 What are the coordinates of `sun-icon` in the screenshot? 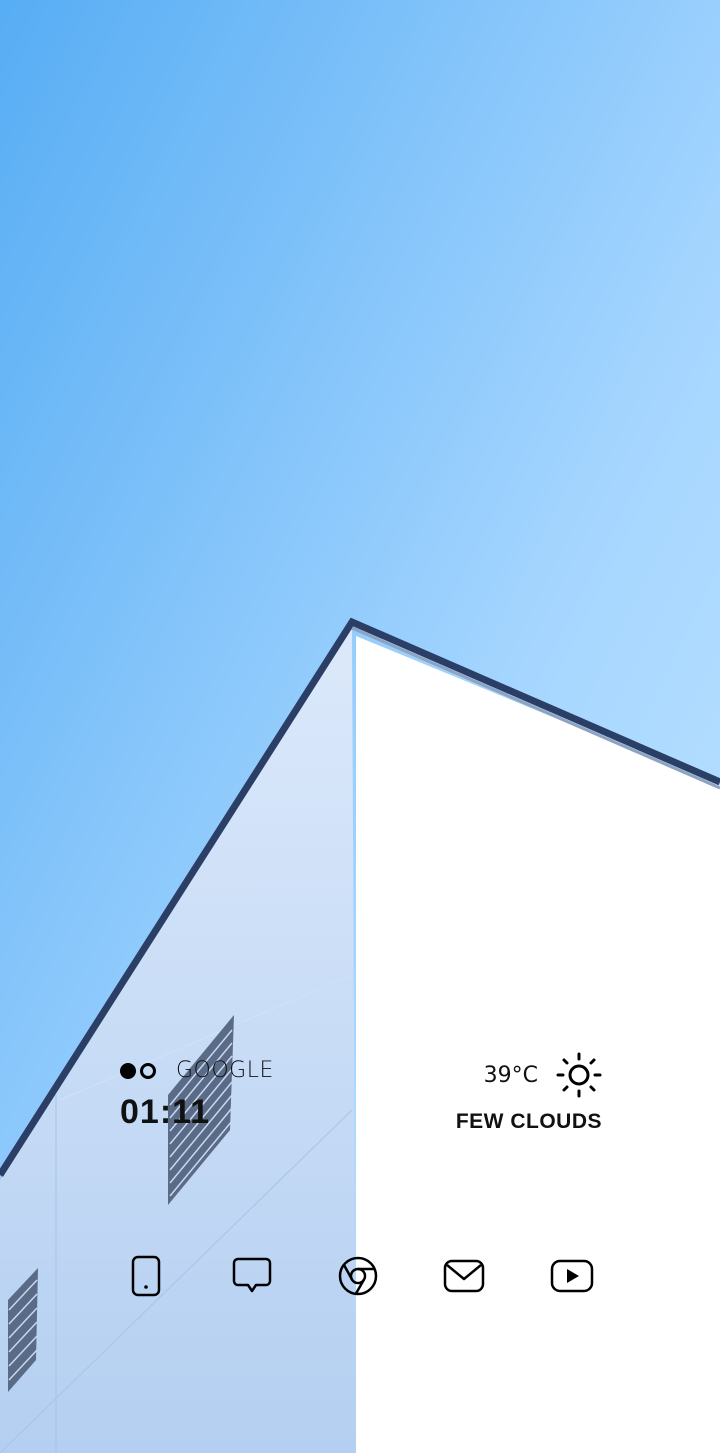 It's located at (579, 1075).